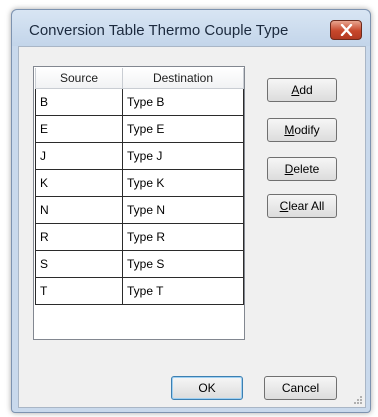  I want to click on table-row: B Type B, so click(139, 101).